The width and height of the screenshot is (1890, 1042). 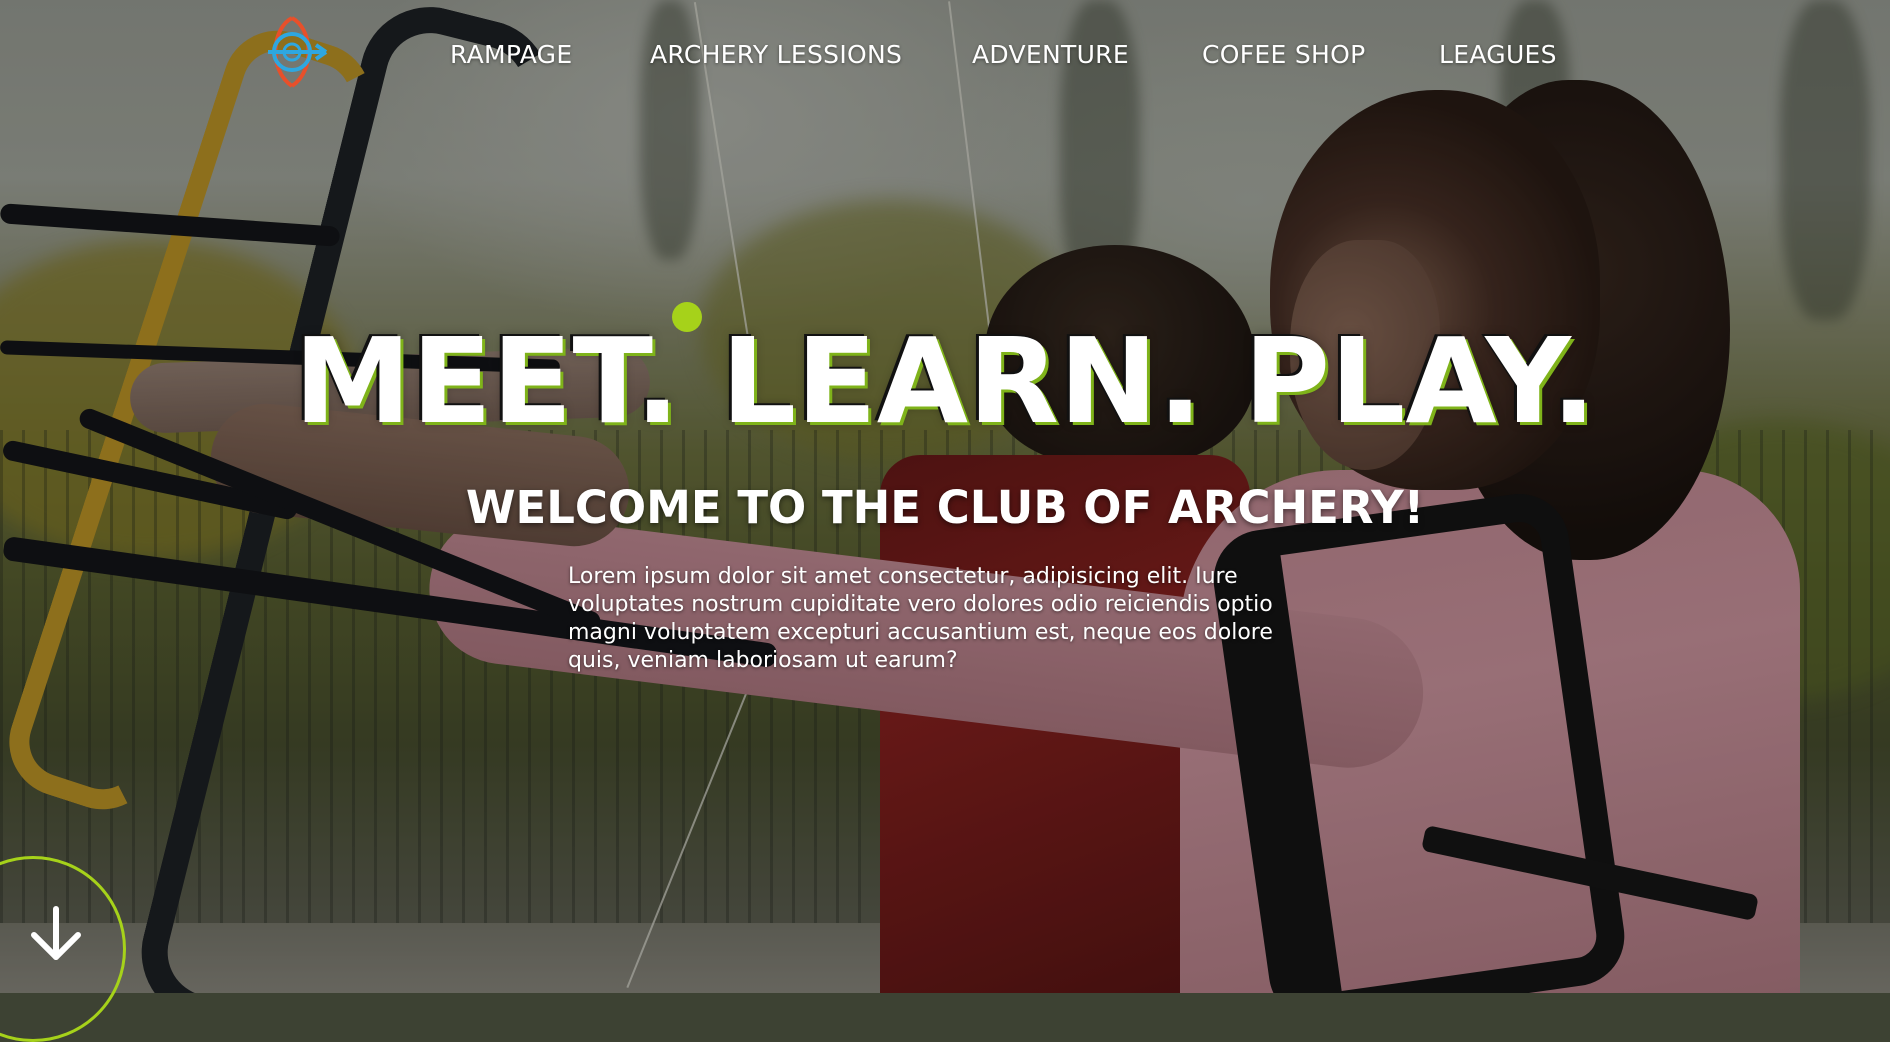 What do you see at coordinates (945, 507) in the screenshot?
I see `hero-subtitle: WELCOME TO THE CLUB OF ARCHERY!` at bounding box center [945, 507].